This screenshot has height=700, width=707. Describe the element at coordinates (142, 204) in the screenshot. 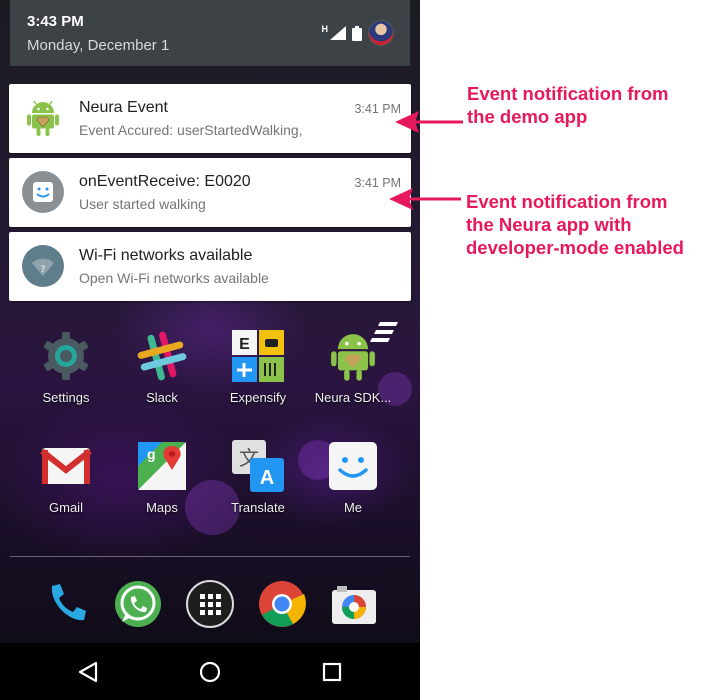

I see `notification-text: User started walking` at that location.